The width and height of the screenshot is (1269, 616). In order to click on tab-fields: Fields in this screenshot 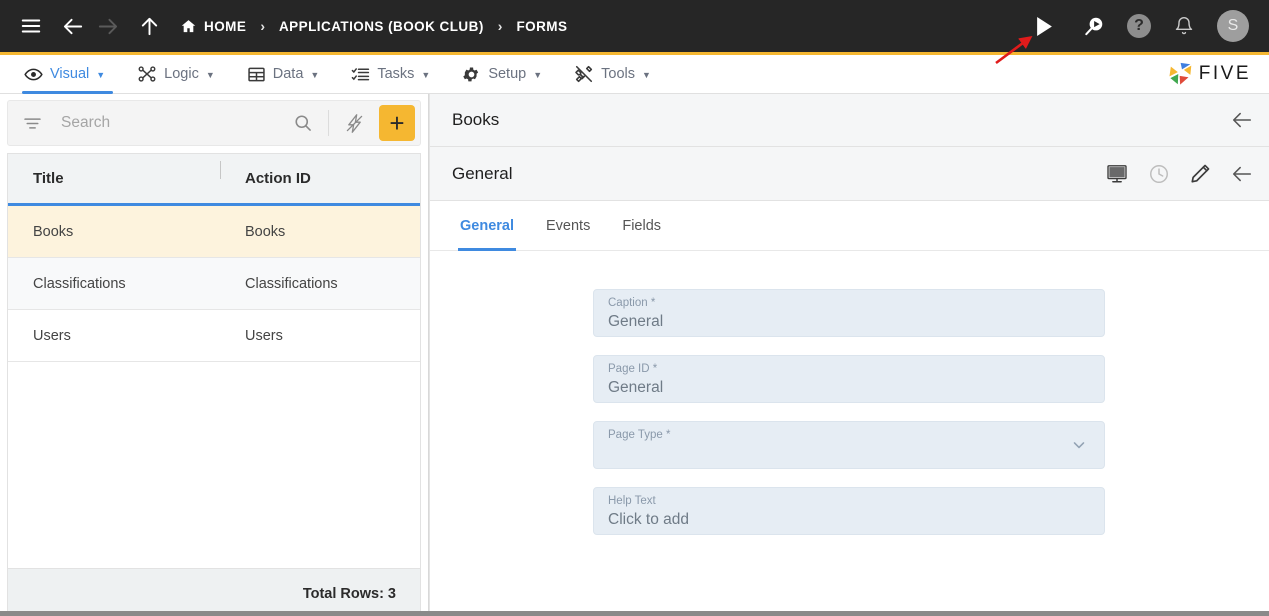, I will do `click(641, 226)`.